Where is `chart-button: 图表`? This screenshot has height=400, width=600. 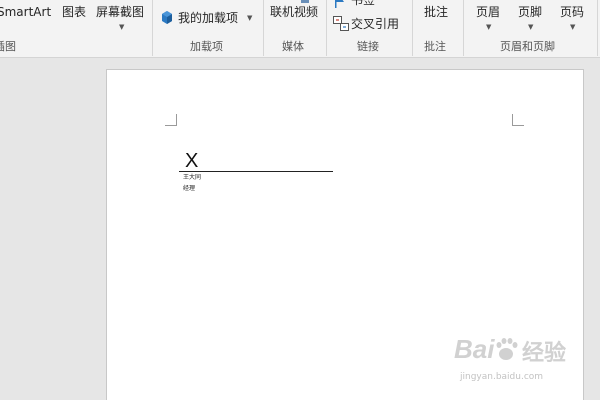
chart-button: 图表 is located at coordinates (74, 12).